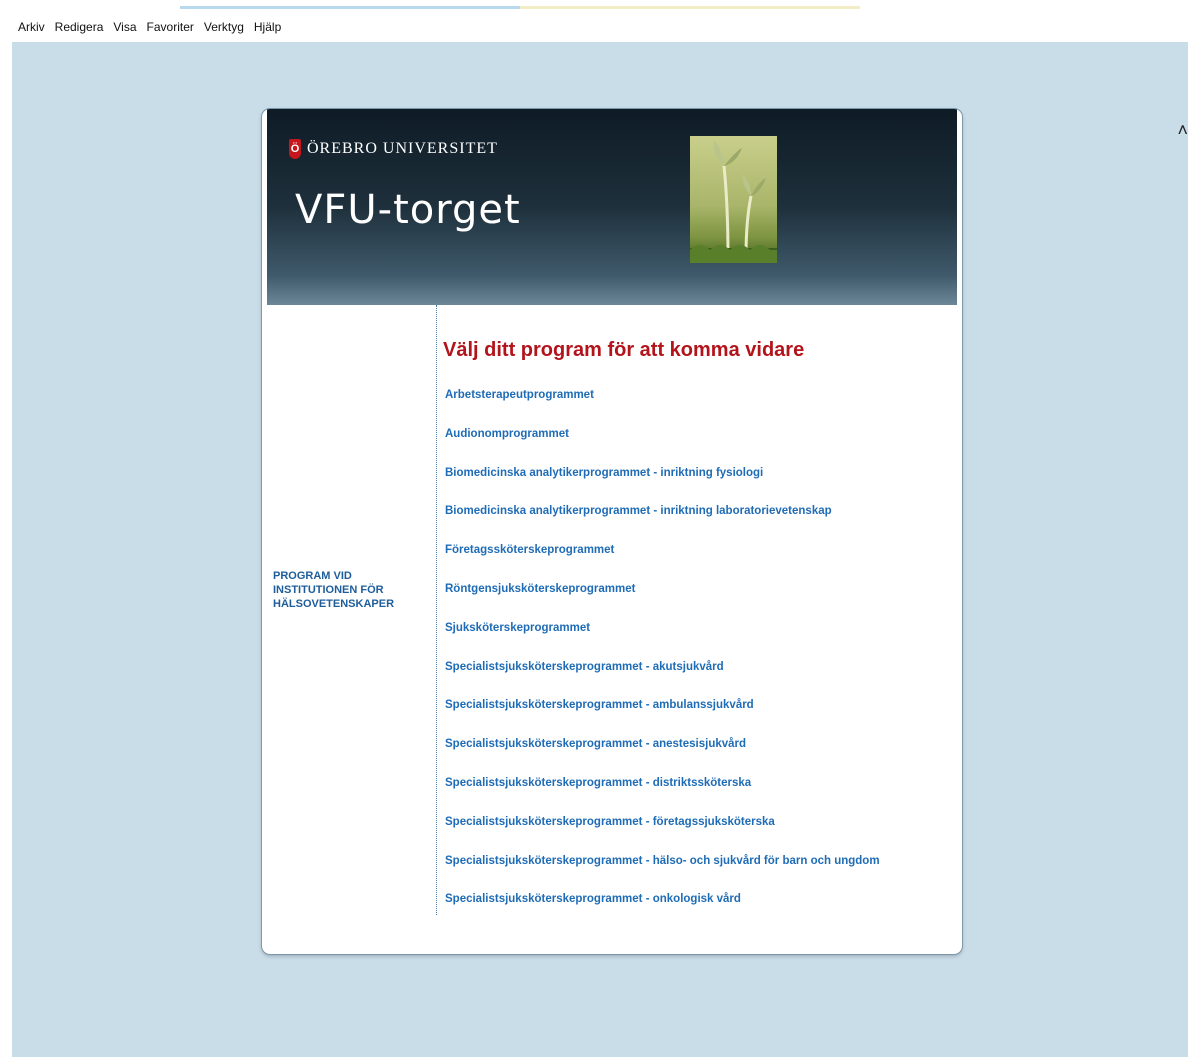  I want to click on program-link: Företagssköterskeprogrammet, so click(662, 563).